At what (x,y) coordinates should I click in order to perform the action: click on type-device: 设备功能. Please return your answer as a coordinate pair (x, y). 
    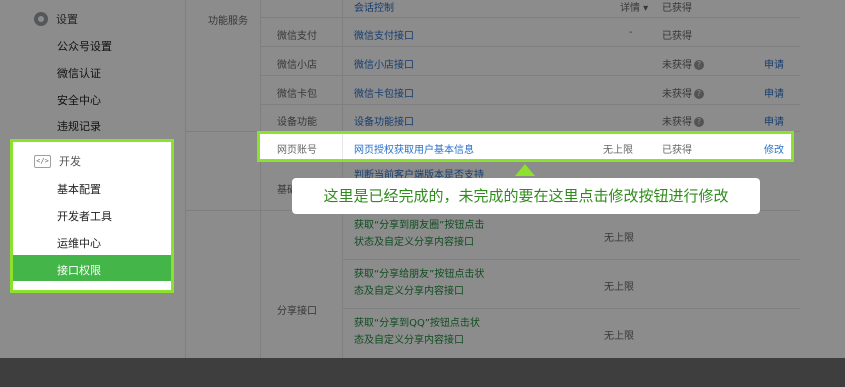
    Looking at the image, I should click on (297, 122).